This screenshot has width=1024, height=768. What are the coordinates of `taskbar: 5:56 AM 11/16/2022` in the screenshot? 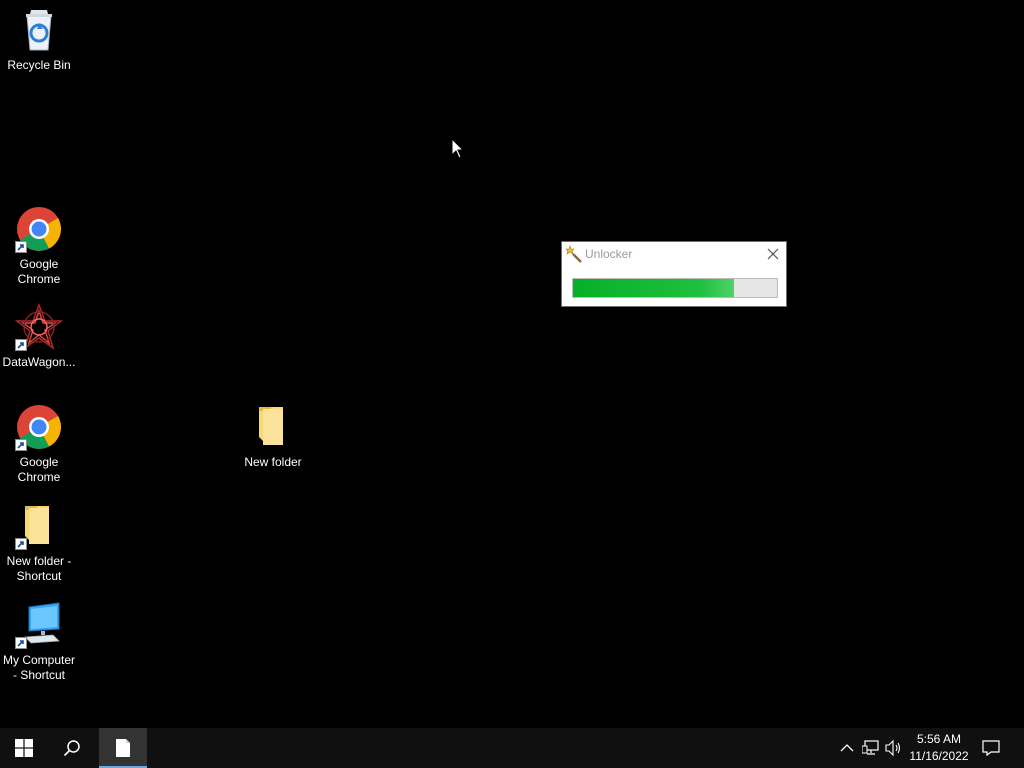 It's located at (512, 748).